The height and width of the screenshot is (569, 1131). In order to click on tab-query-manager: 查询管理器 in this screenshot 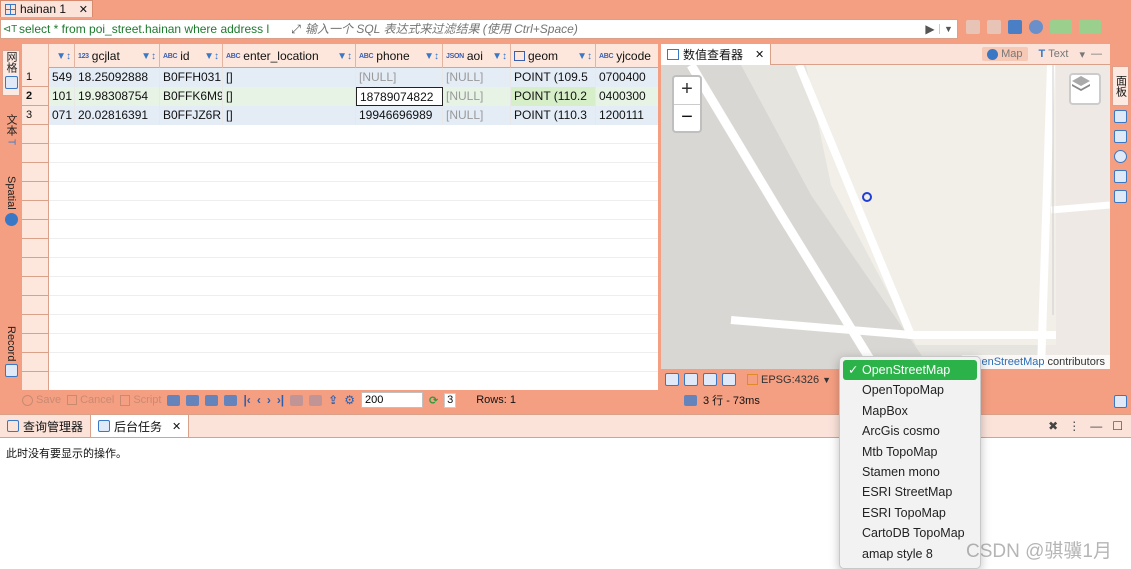, I will do `click(46, 426)`.